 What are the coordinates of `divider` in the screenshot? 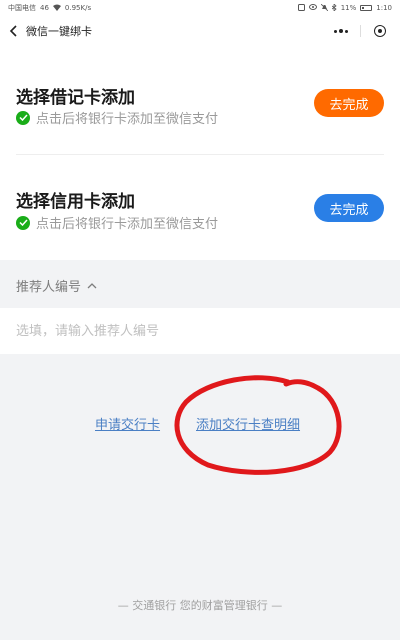 It's located at (200, 154).